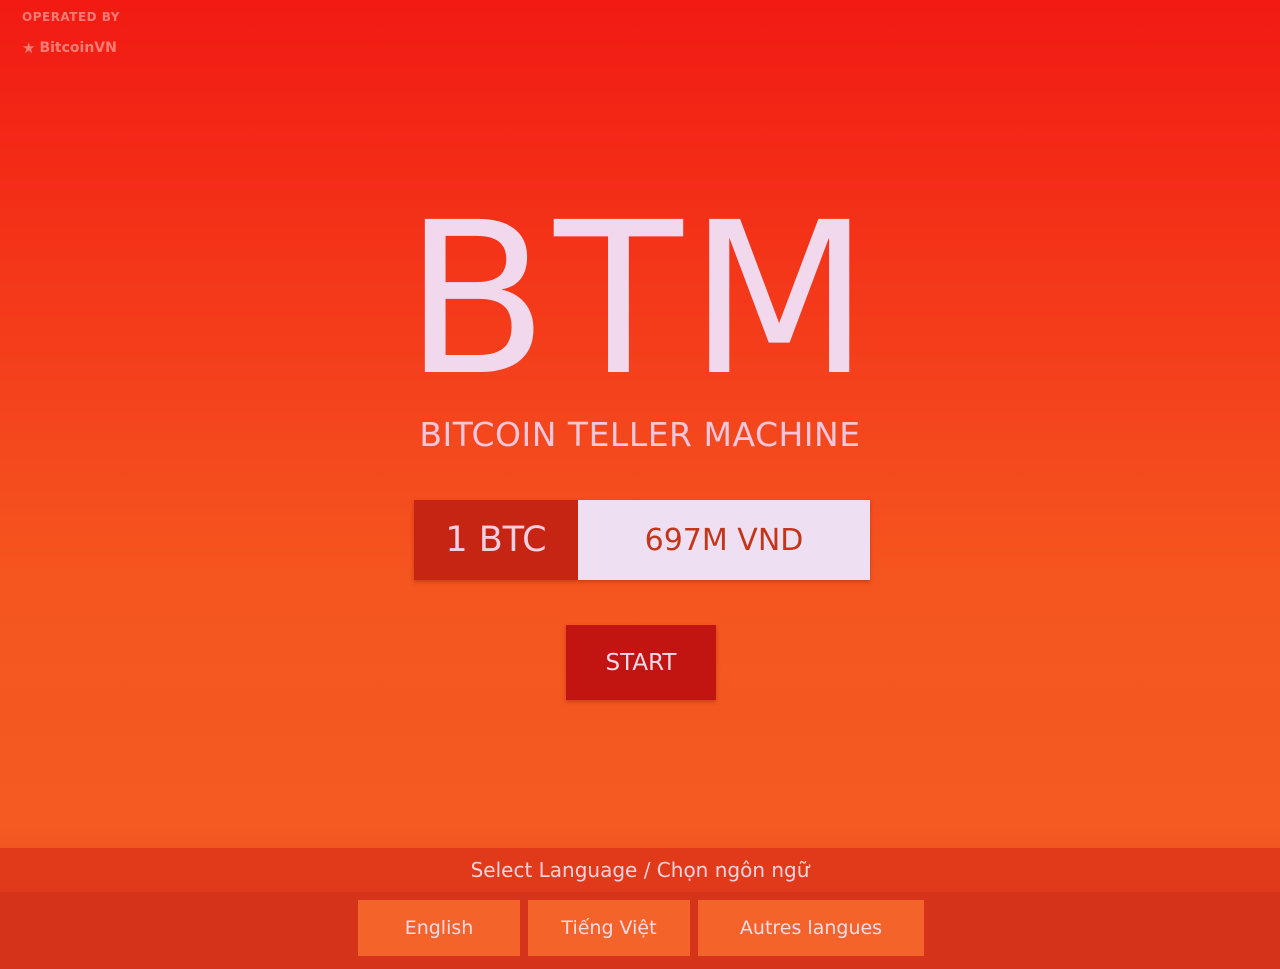 This screenshot has width=1280, height=969. What do you see at coordinates (640, 434) in the screenshot?
I see `page-subtitle: BITCOIN TELLER MACHINE` at bounding box center [640, 434].